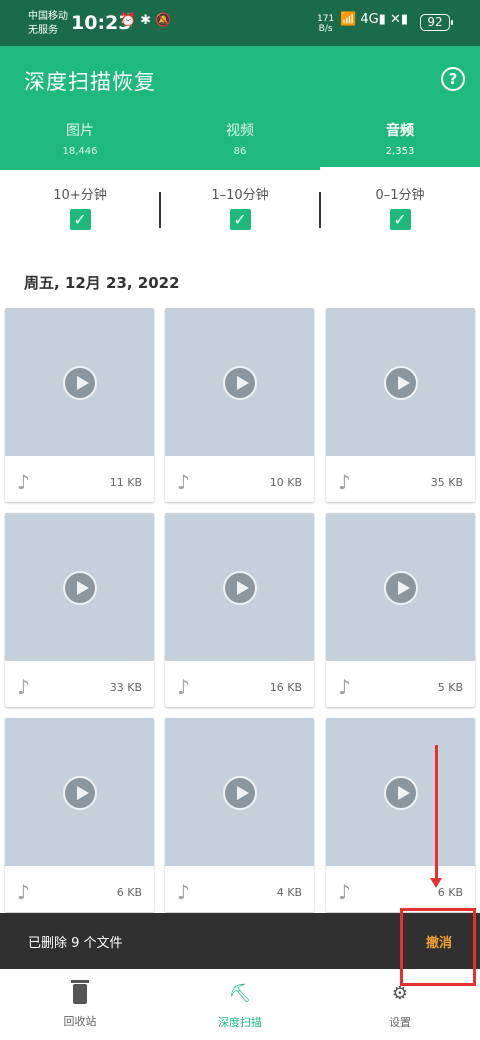  What do you see at coordinates (326, 19) in the screenshot?
I see `network-speed-value: 171` at bounding box center [326, 19].